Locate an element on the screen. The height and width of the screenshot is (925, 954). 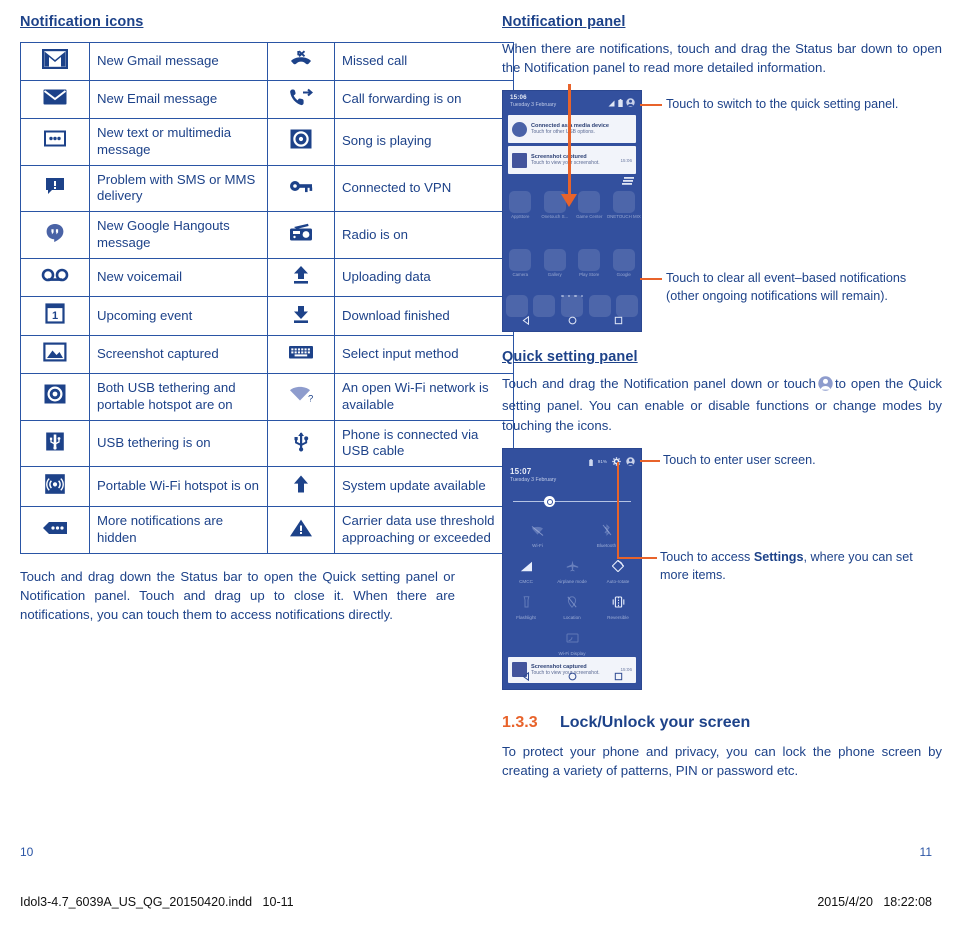
qs-time: 15:07 is located at coordinates (521, 471).